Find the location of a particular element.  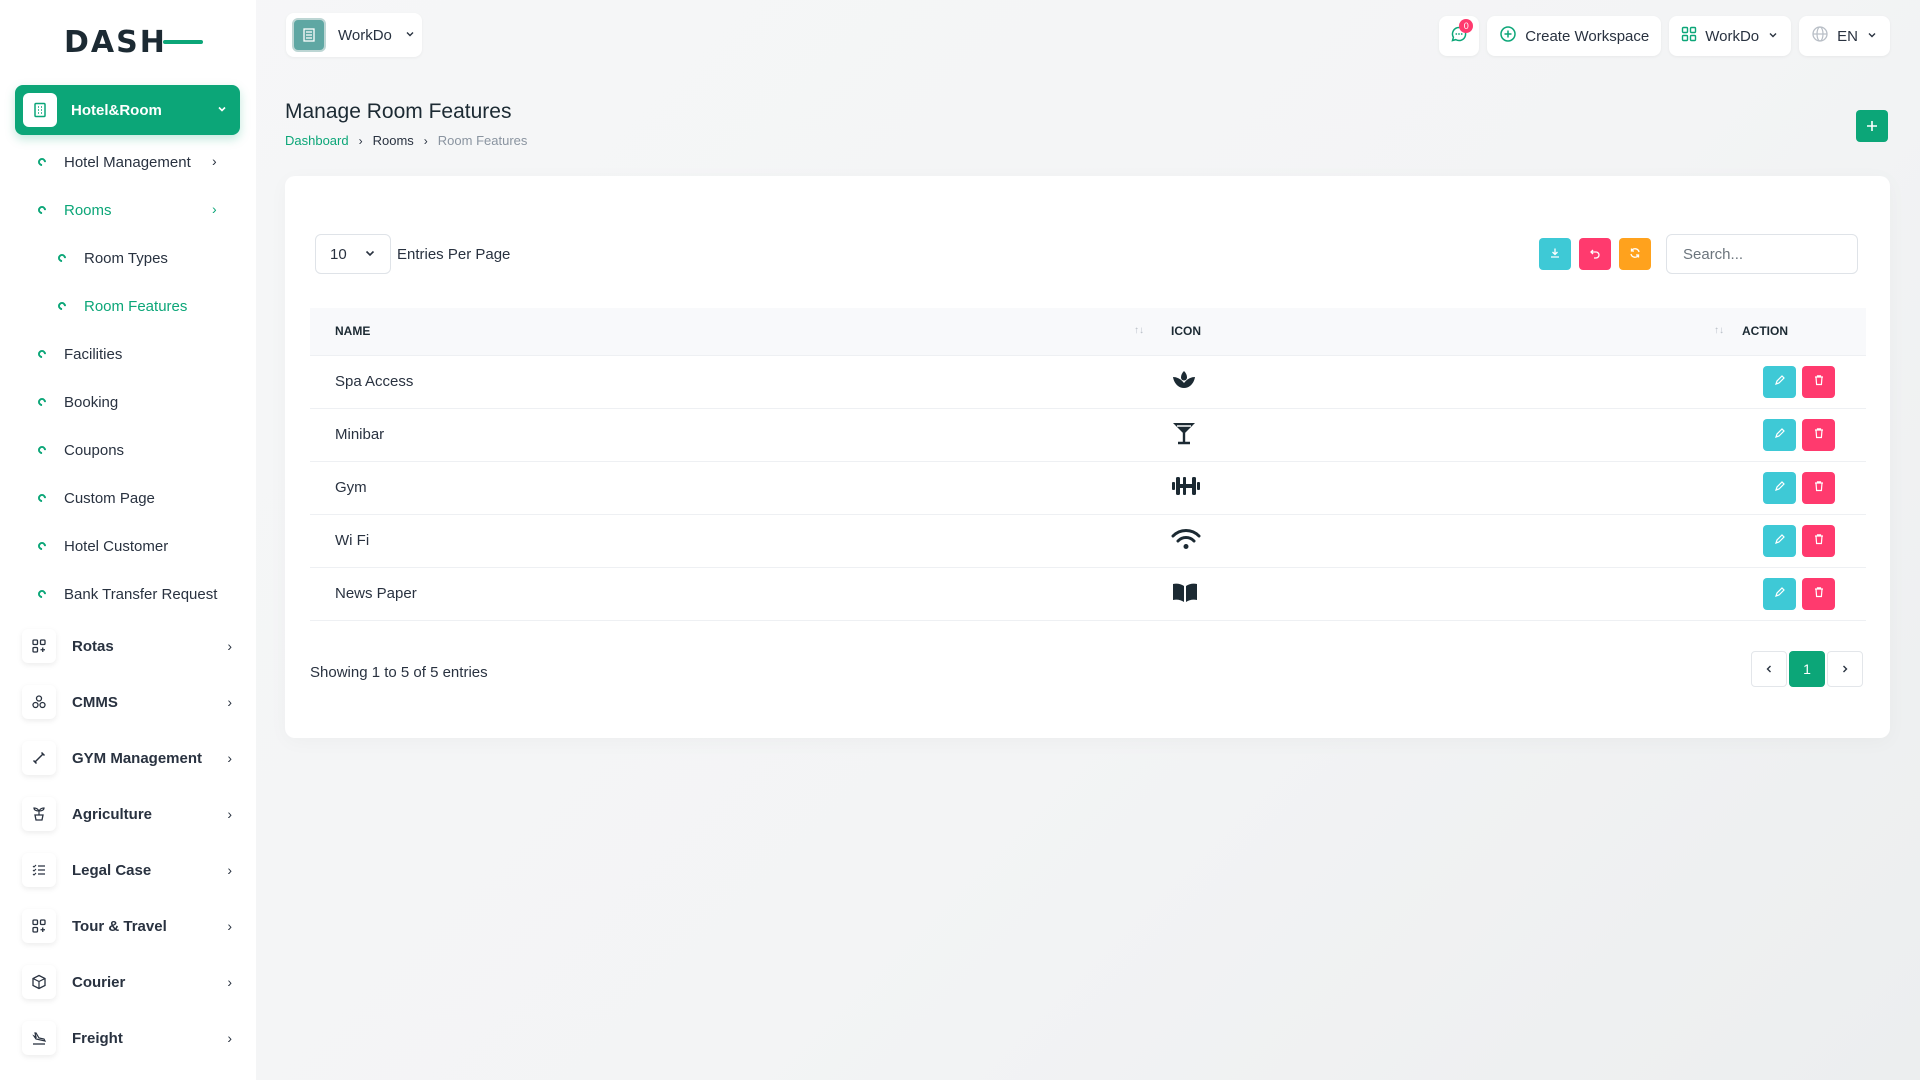

workspace-switcher: WorkDo is located at coordinates (354, 35).